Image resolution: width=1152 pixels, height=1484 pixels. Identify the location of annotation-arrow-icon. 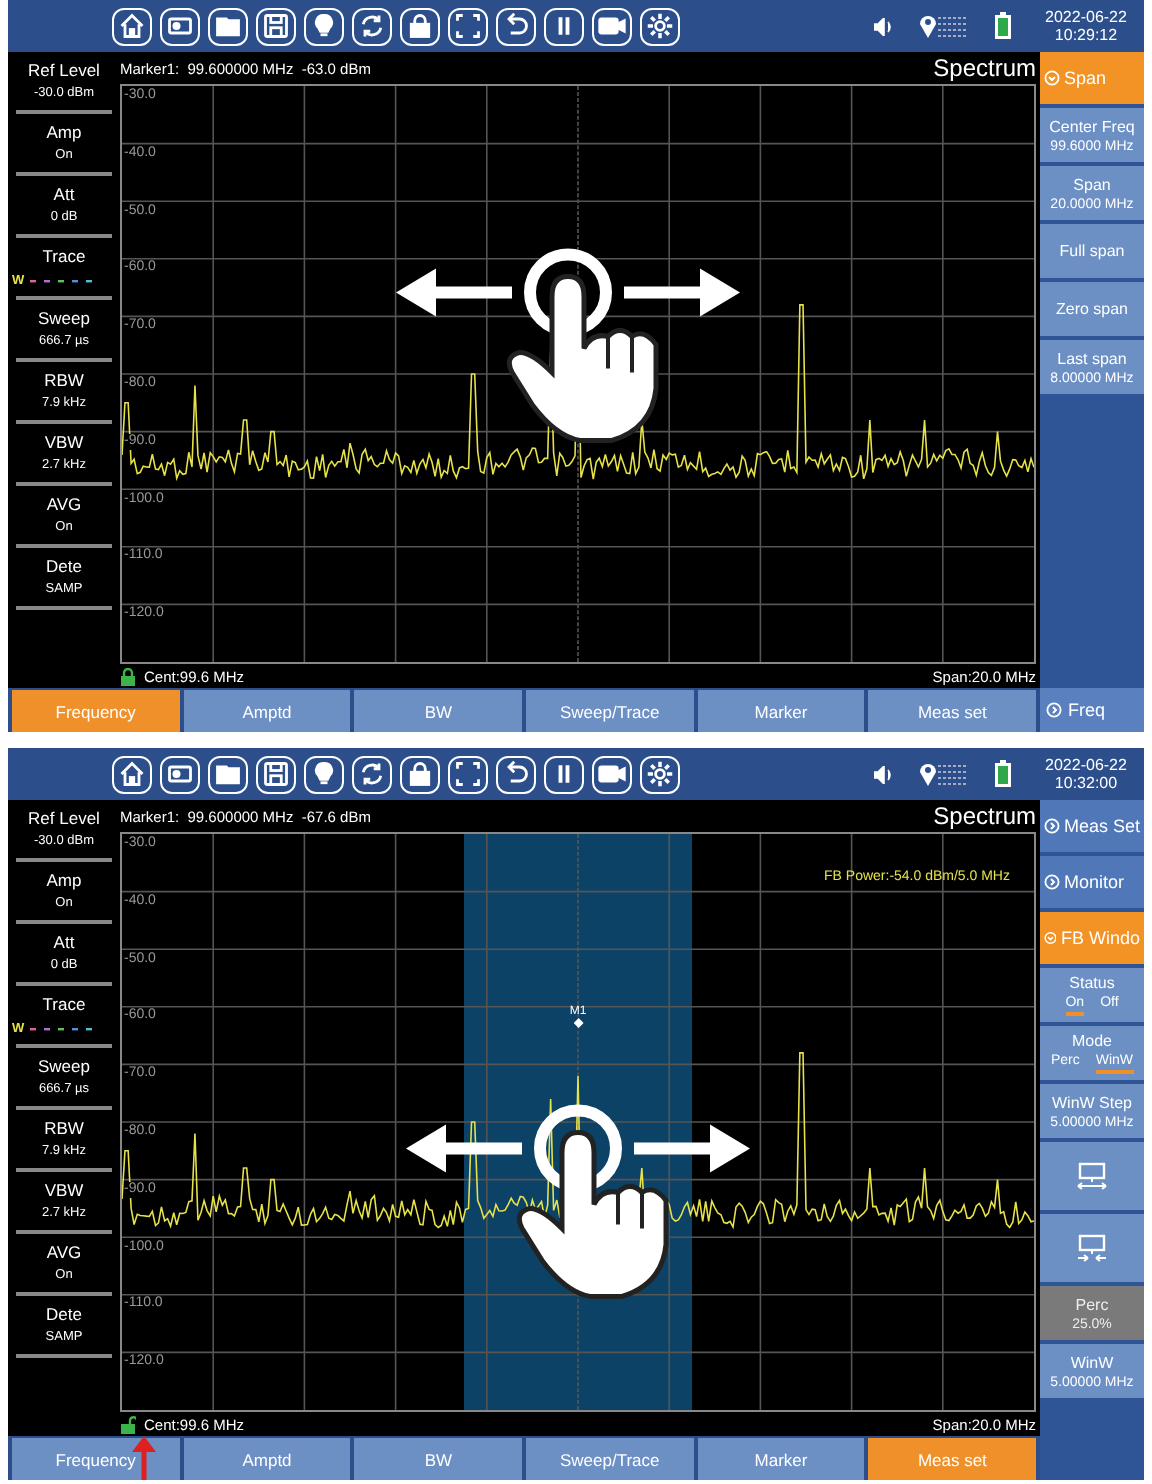
(144, 1458).